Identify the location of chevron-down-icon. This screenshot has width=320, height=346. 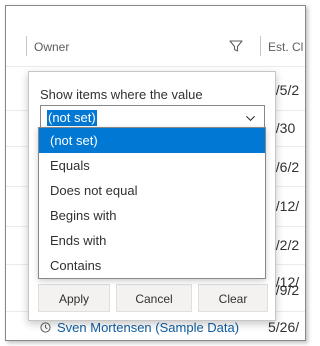
(250, 118).